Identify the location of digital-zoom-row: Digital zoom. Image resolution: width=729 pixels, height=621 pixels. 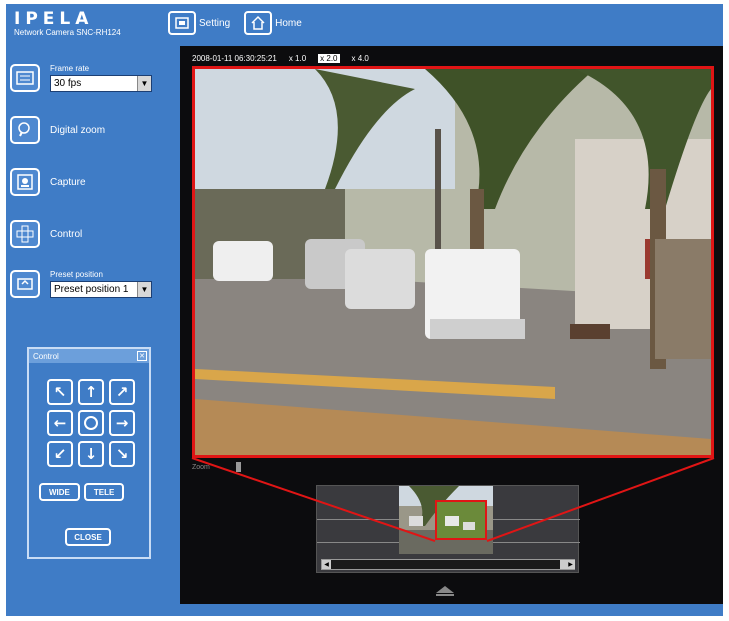
(57, 130).